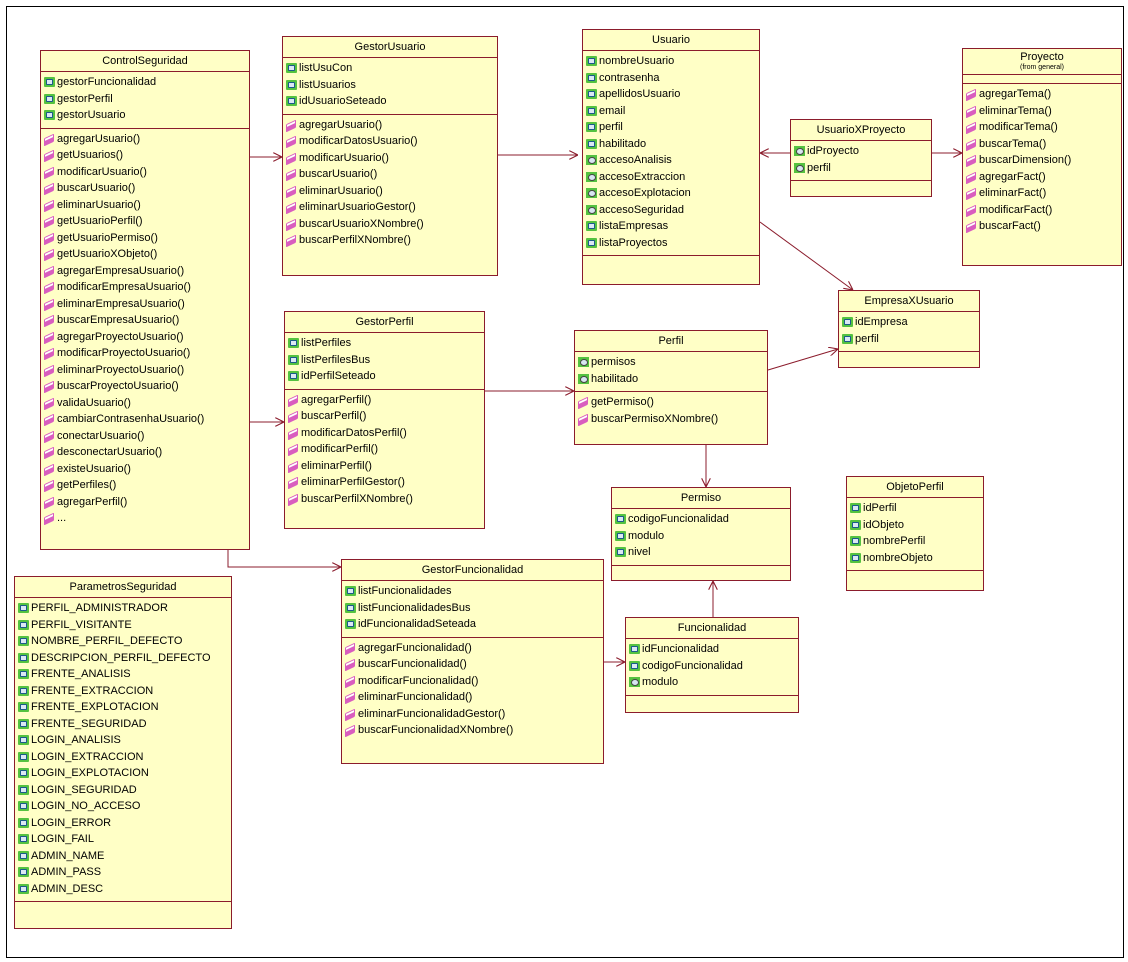  Describe the element at coordinates (81, 674) in the screenshot. I see `attribute-label: FRENTE_ANALISIS` at that location.